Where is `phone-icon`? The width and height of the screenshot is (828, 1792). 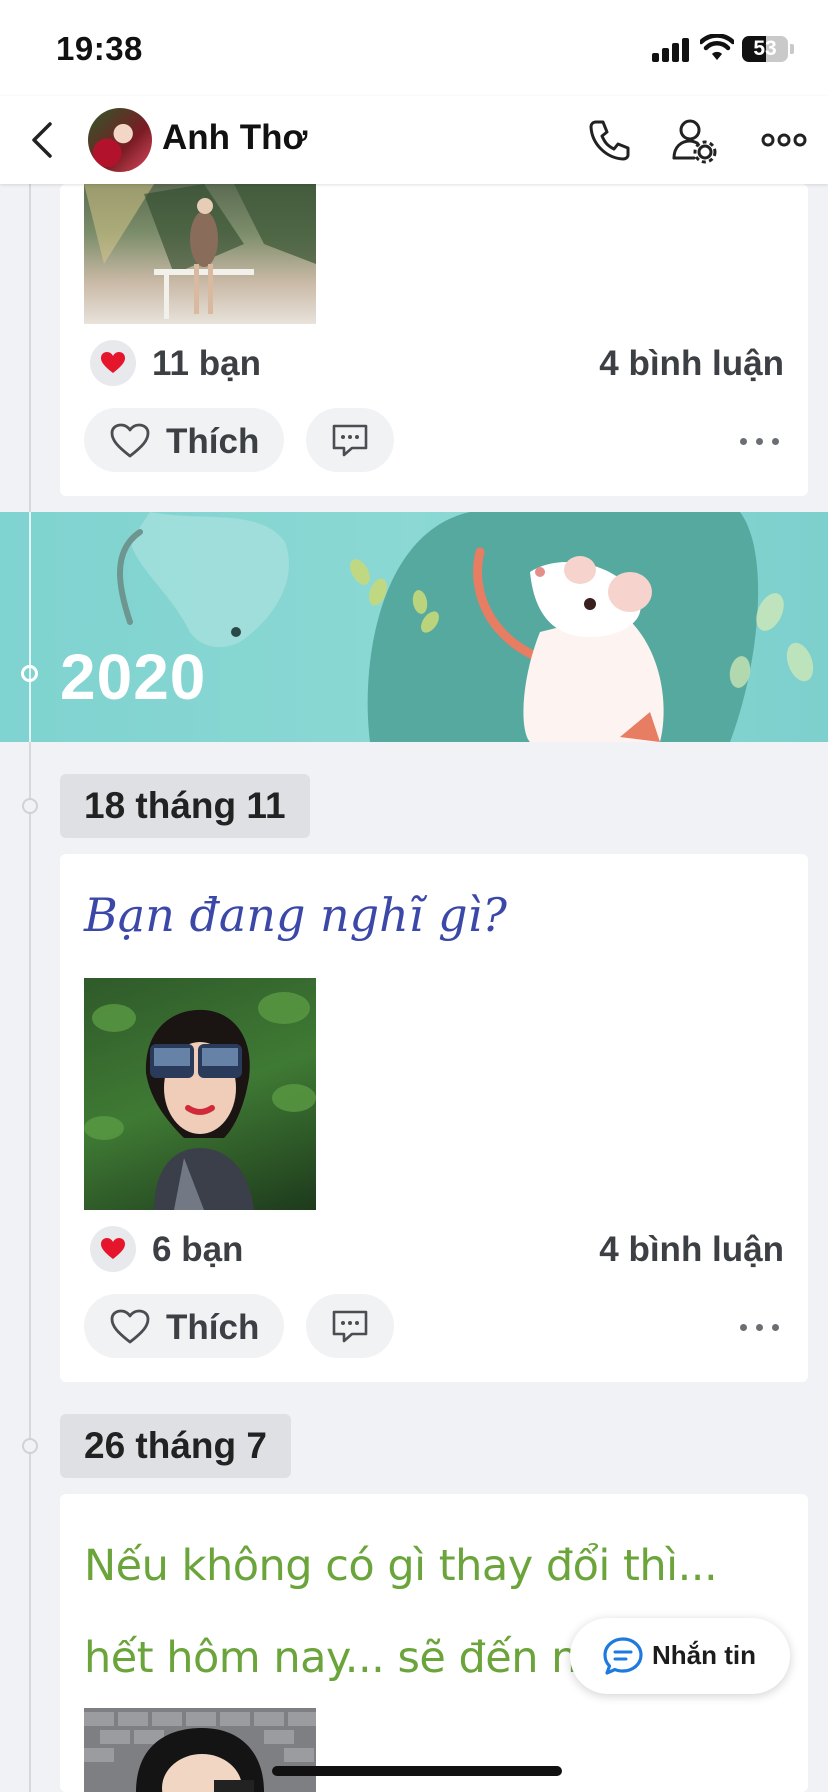 phone-icon is located at coordinates (610, 140).